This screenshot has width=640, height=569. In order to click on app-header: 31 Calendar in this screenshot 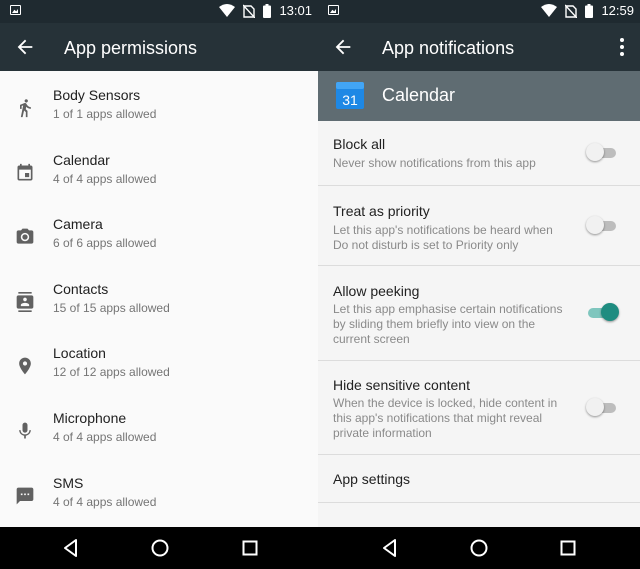, I will do `click(479, 96)`.